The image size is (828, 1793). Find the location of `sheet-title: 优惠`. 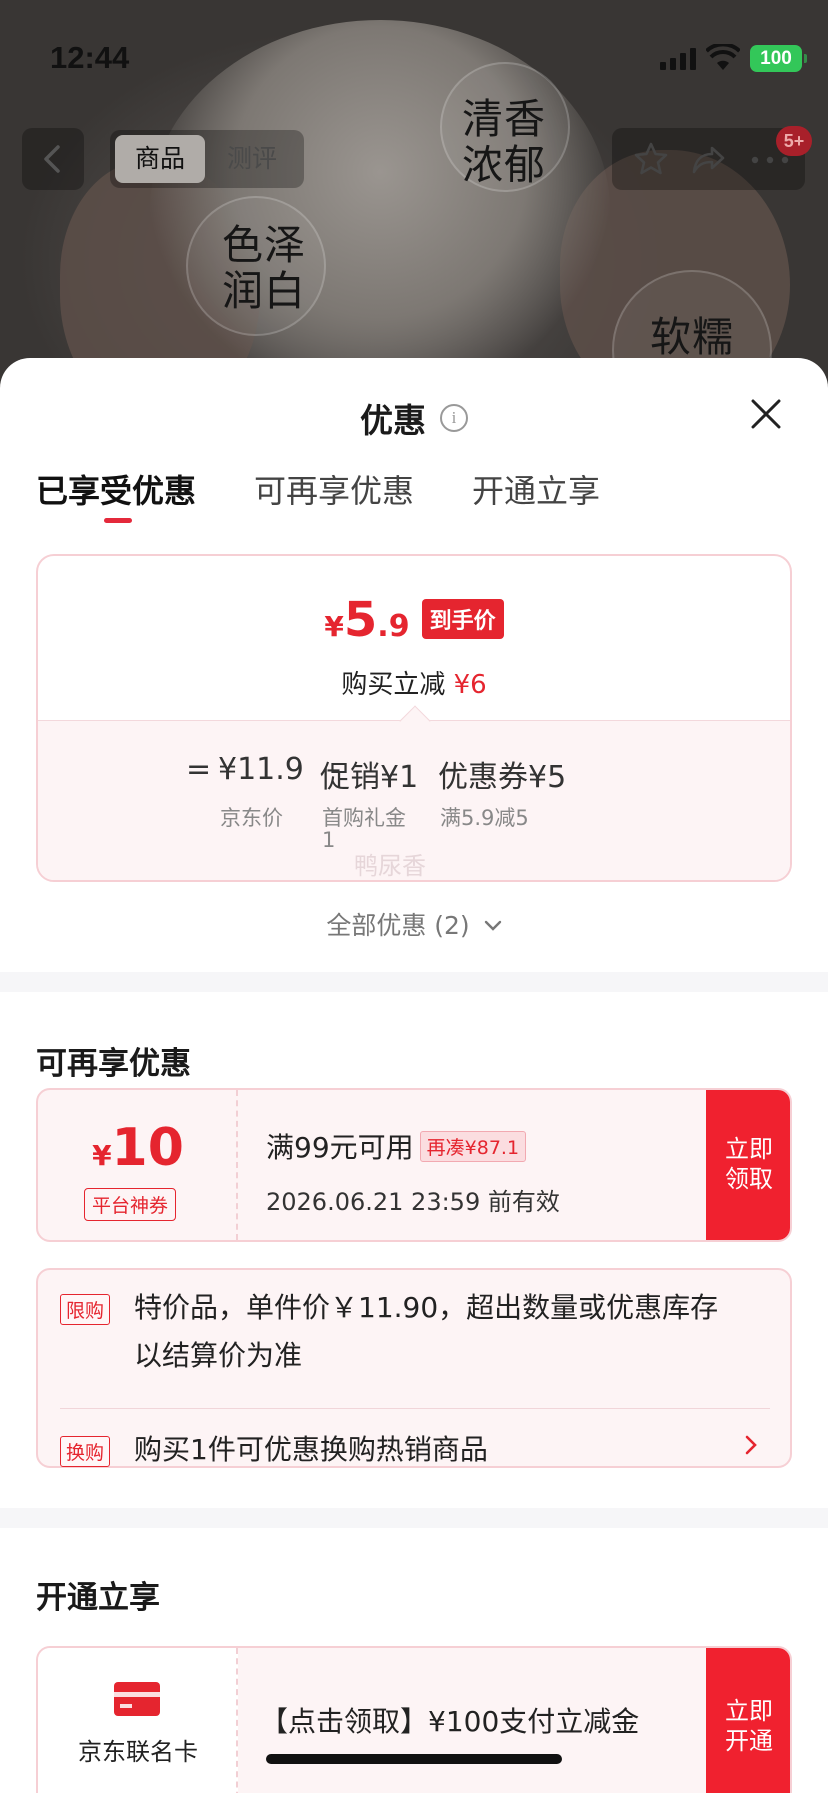

sheet-title: 优惠 is located at coordinates (393, 420).